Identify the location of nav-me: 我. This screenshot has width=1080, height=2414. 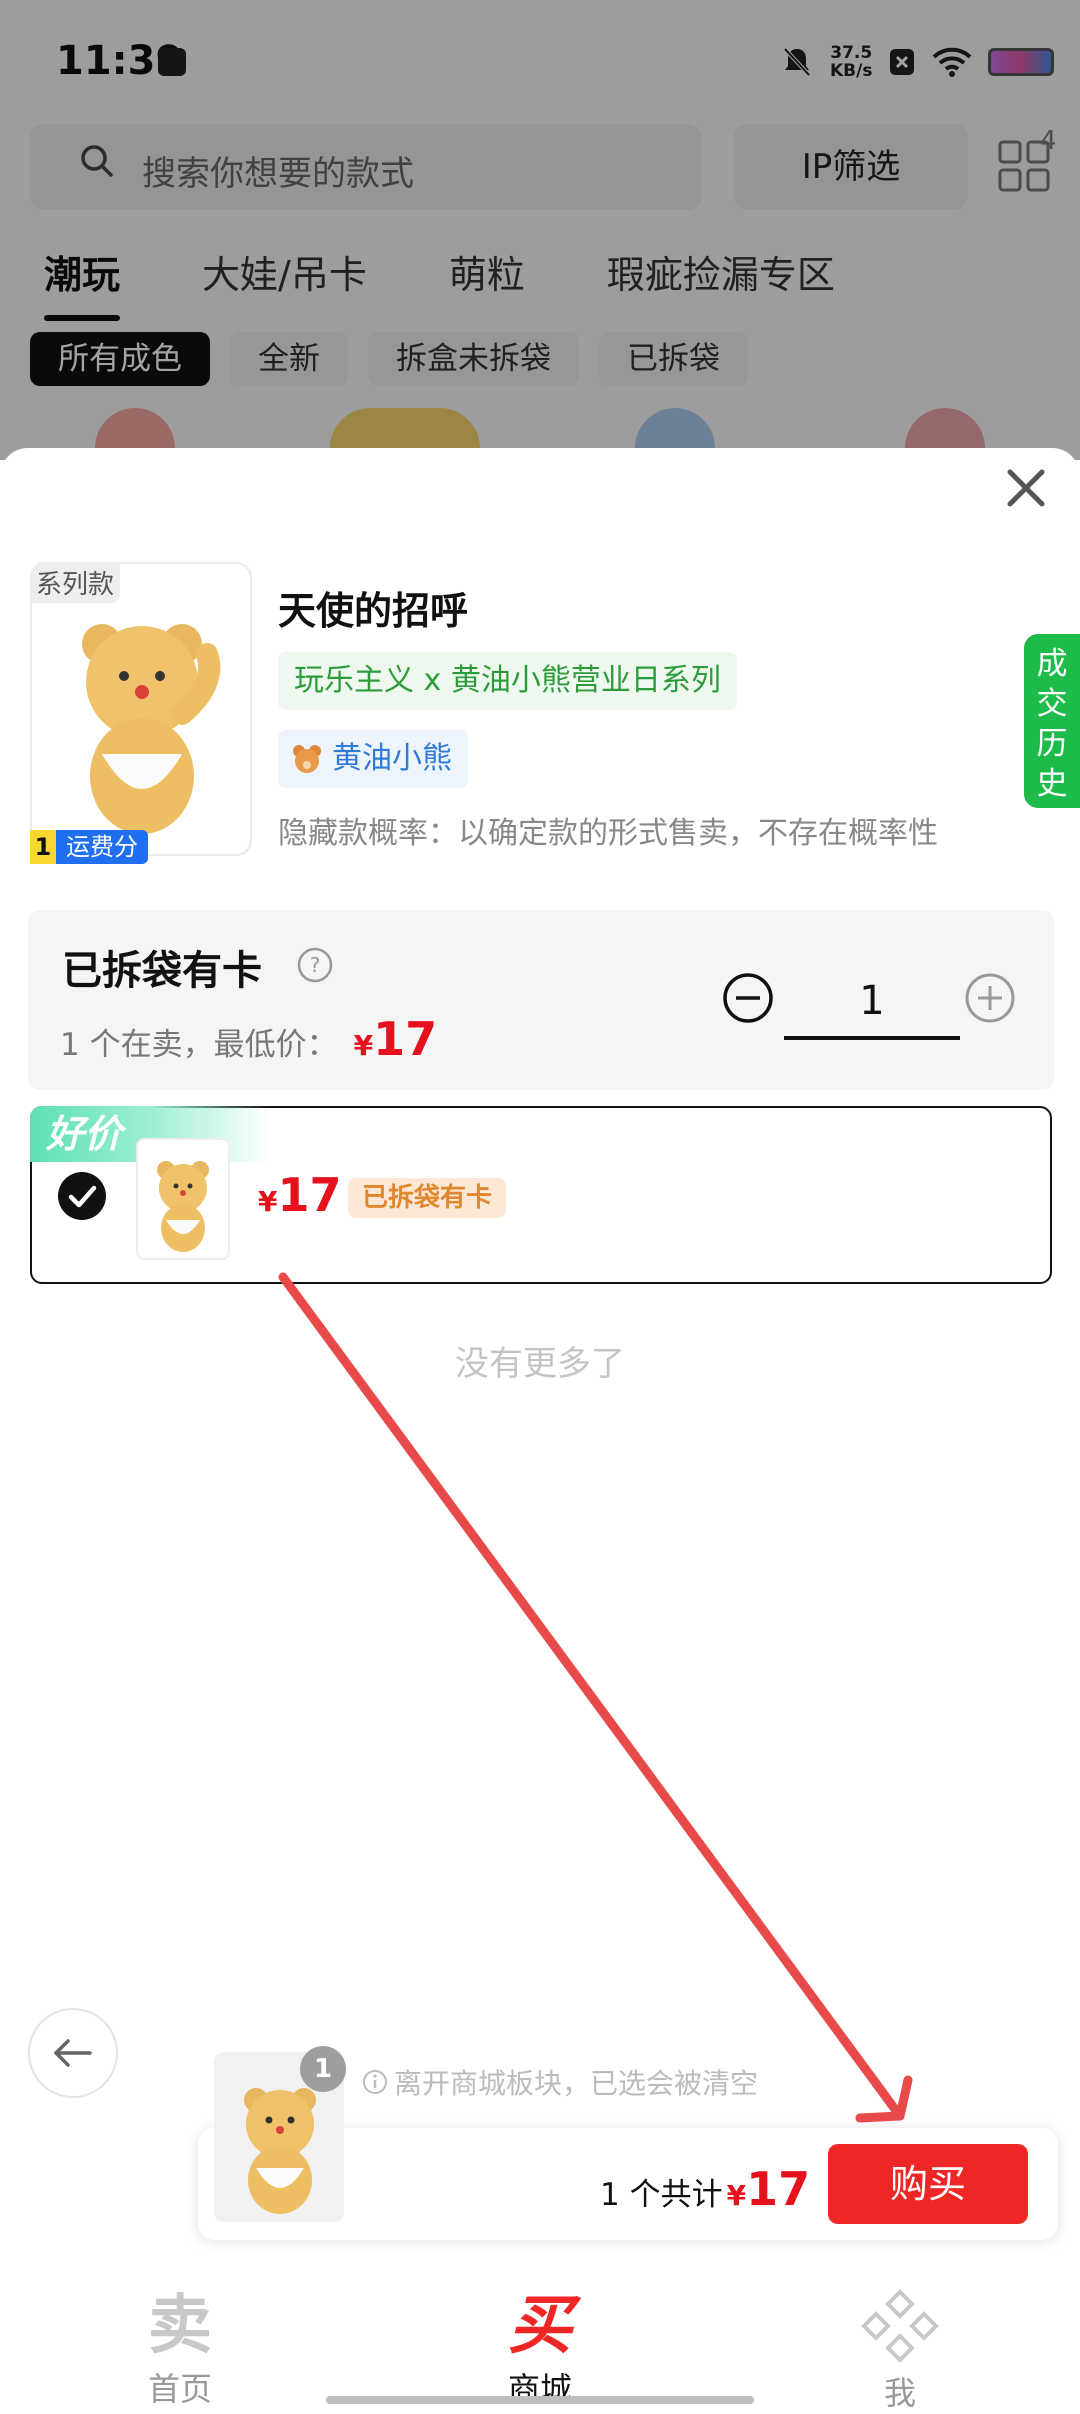
(900, 2339).